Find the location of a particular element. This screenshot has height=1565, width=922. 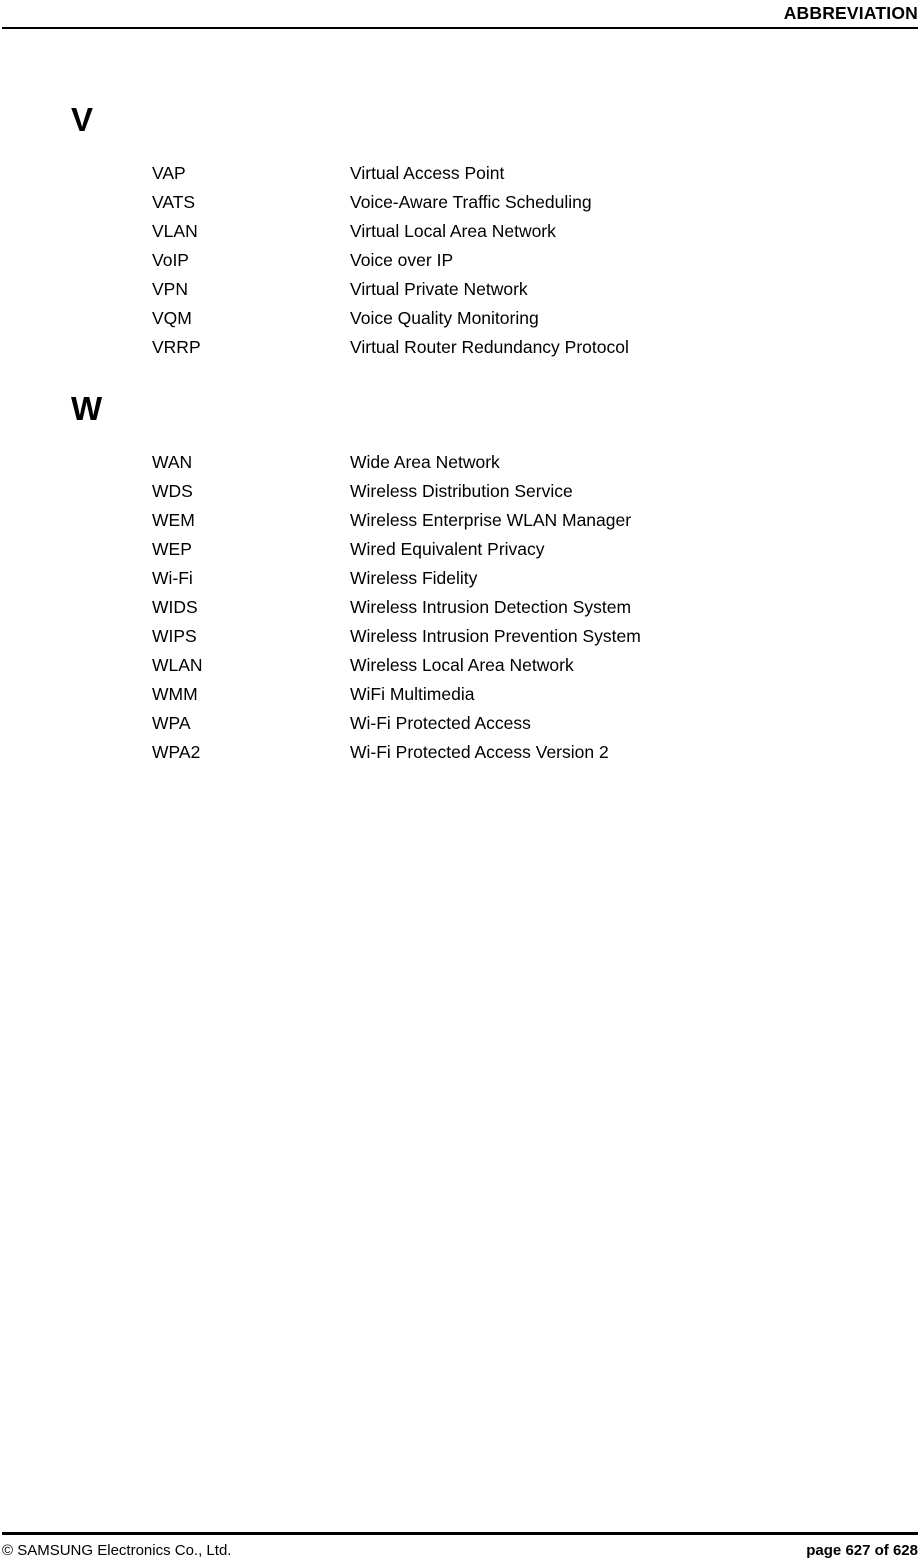

abbreviation-row: WIPS Wireless Intrusion Prevention System is located at coordinates (461, 636).